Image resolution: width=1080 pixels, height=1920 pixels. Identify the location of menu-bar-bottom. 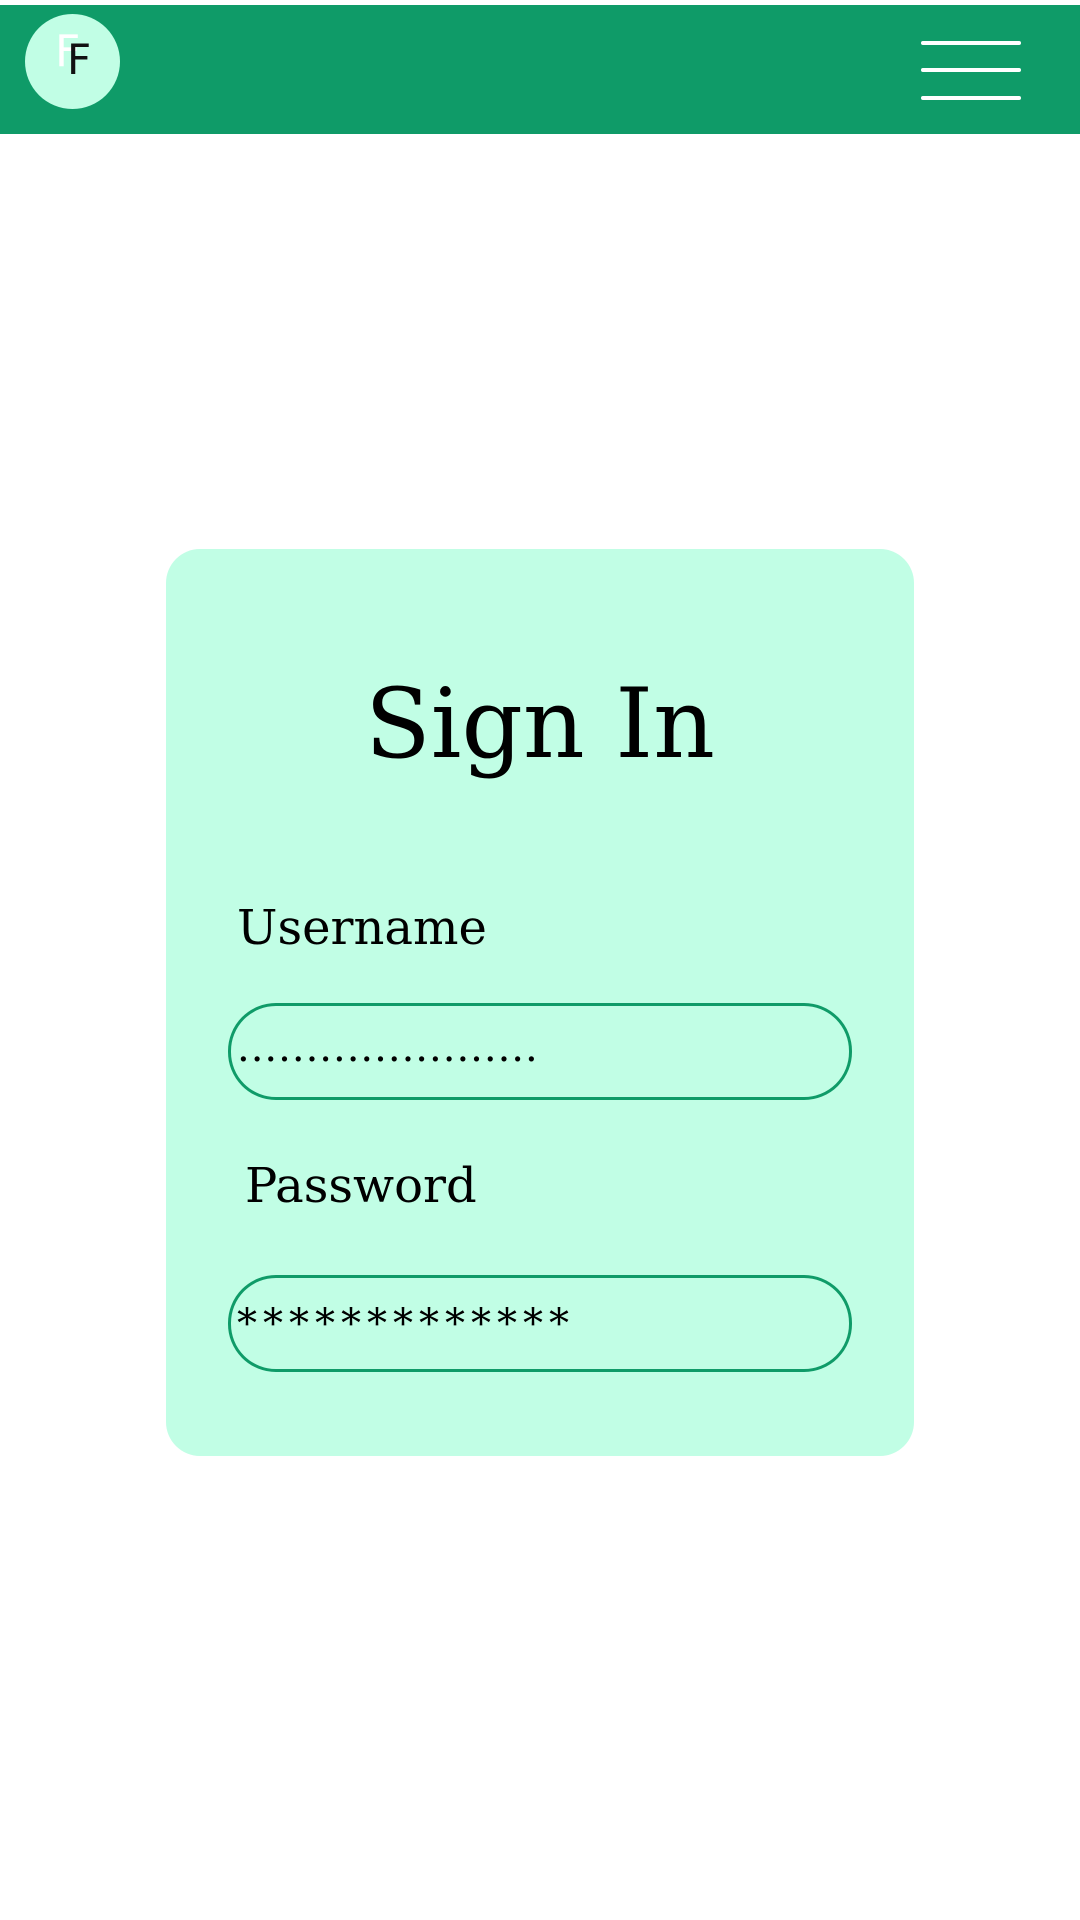
(971, 98).